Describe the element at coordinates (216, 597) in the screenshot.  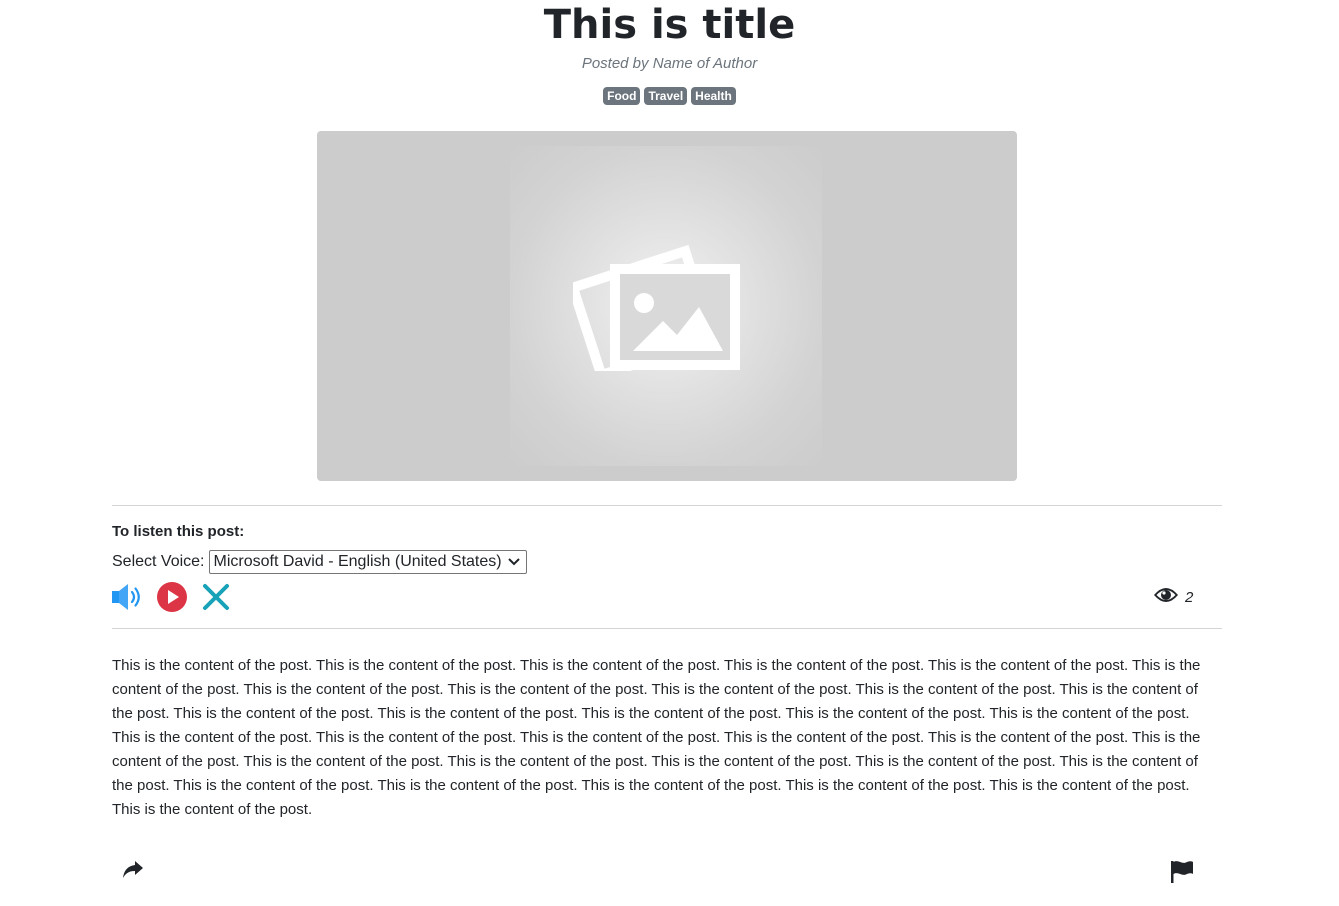
I see `close-icon` at that location.